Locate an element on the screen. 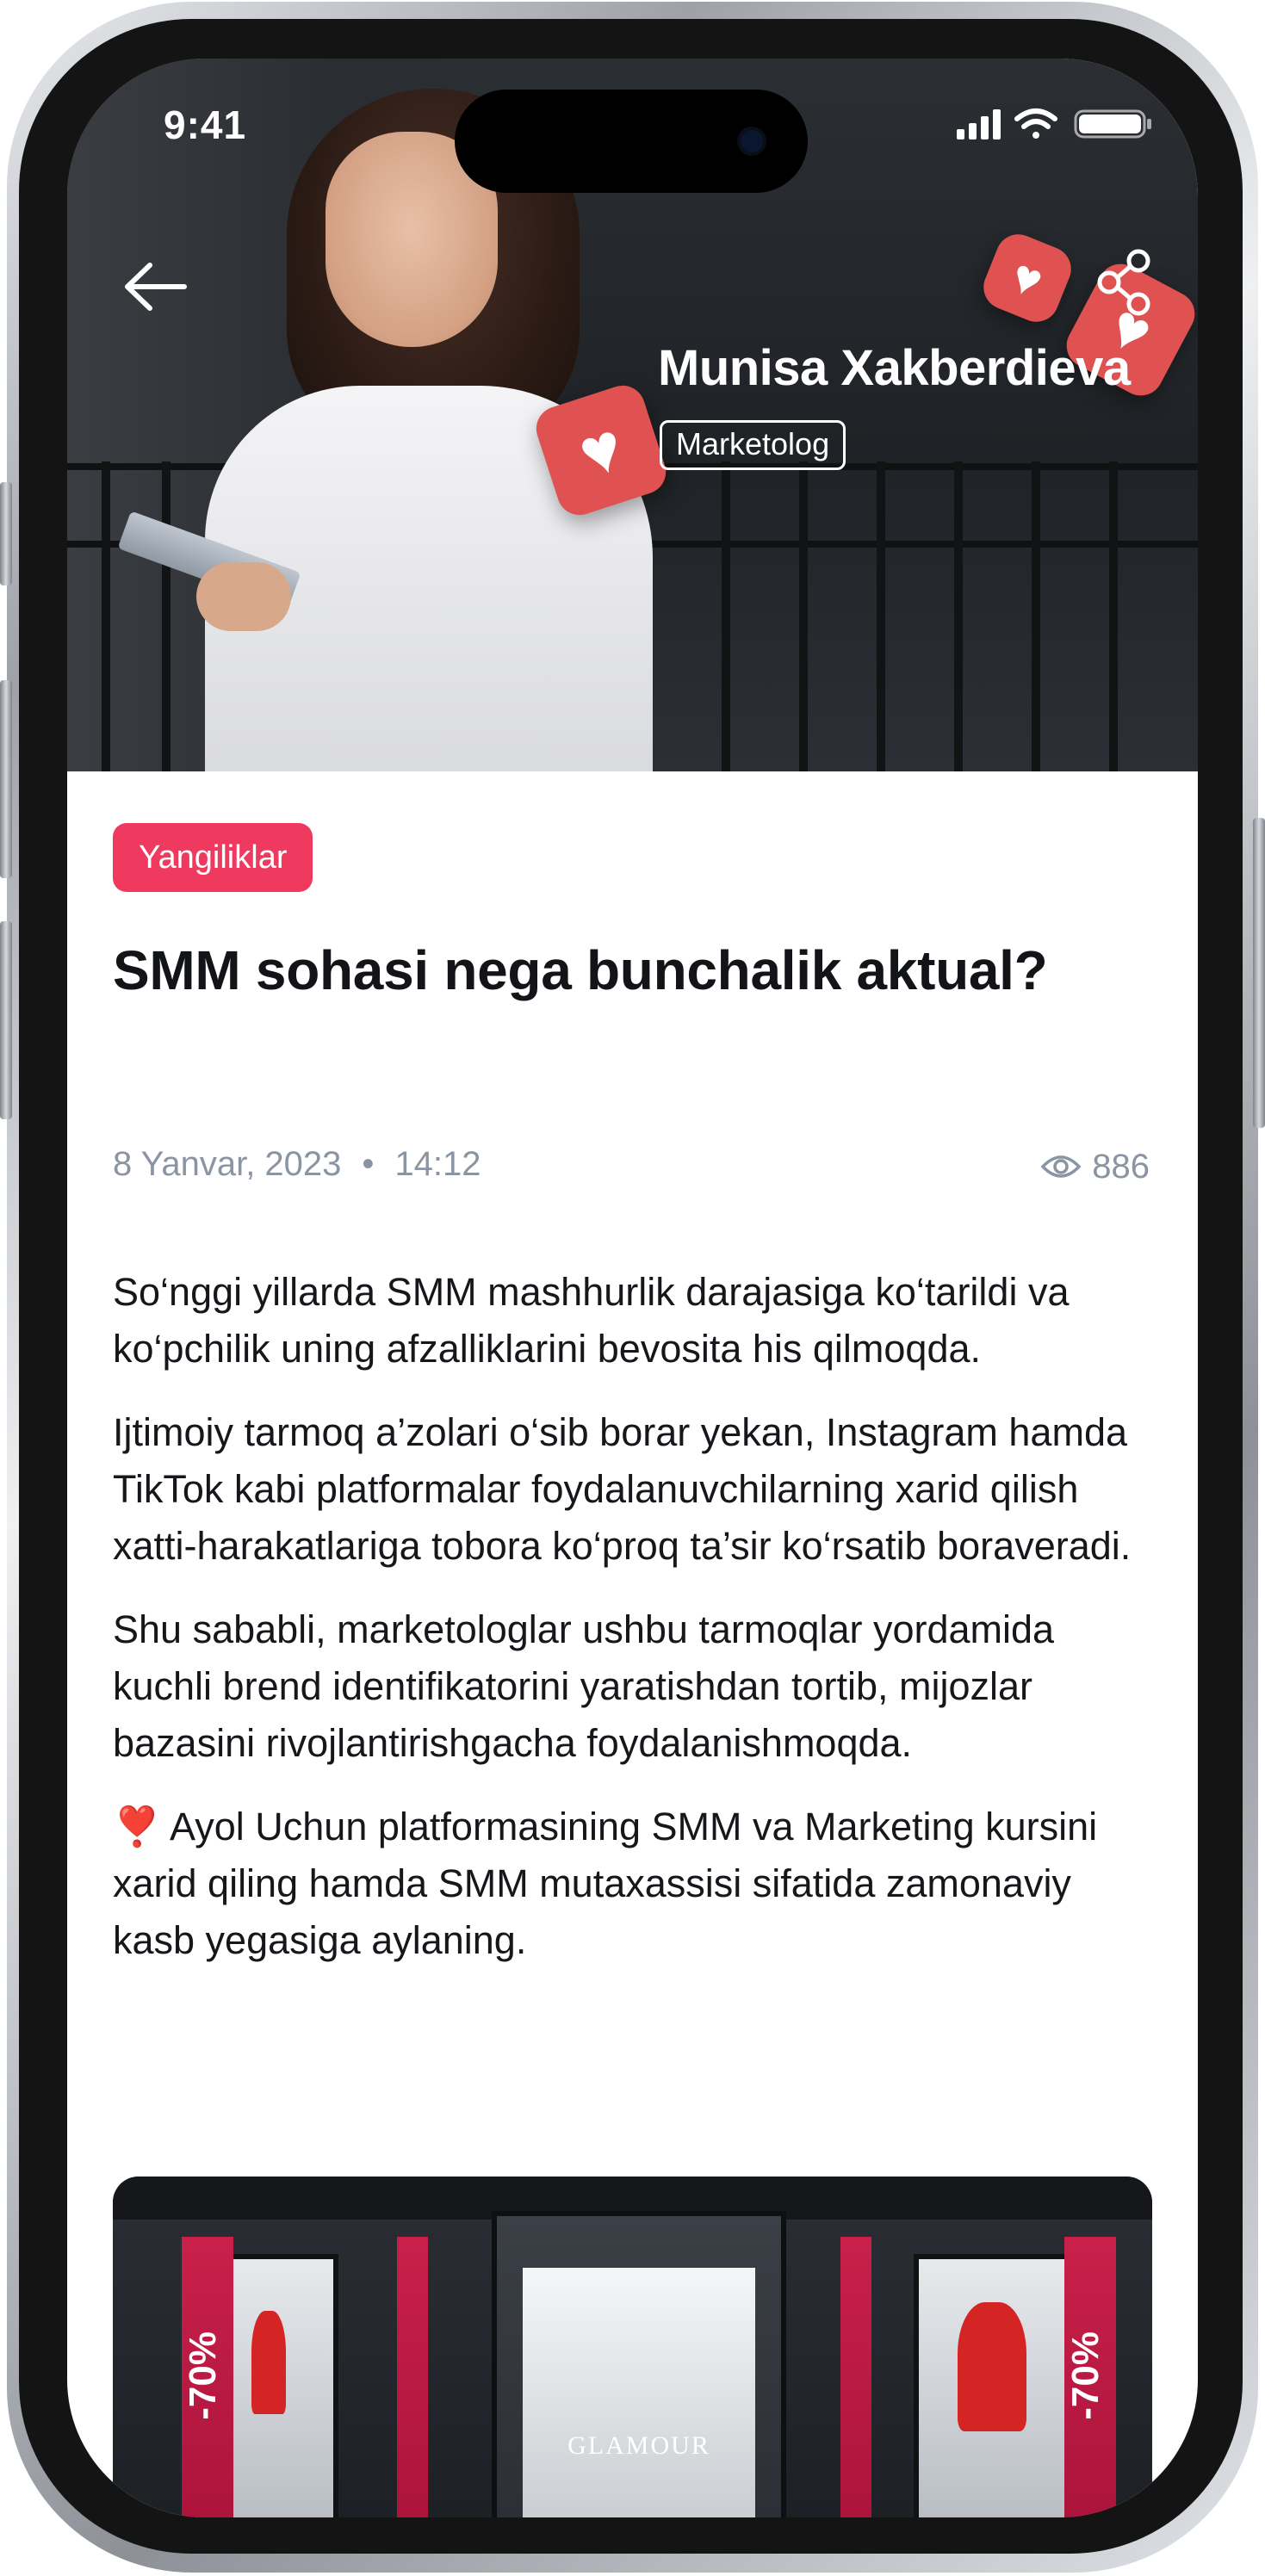 Image resolution: width=1265 pixels, height=2576 pixels. views-value: 886 is located at coordinates (1121, 1166).